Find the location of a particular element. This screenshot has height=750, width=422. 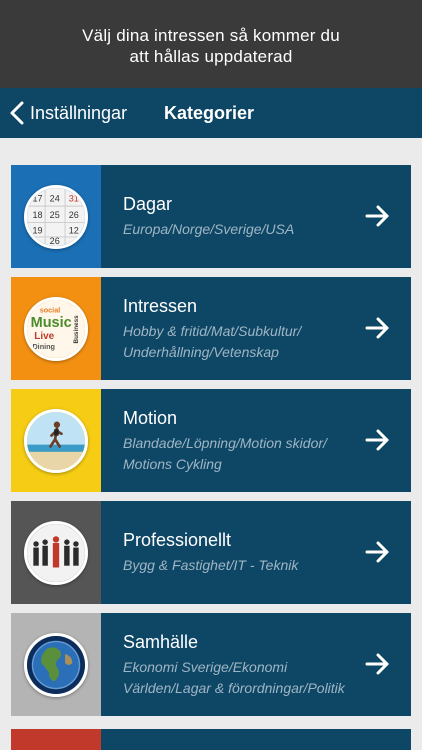

category-thumb-motion is located at coordinates (56, 440).